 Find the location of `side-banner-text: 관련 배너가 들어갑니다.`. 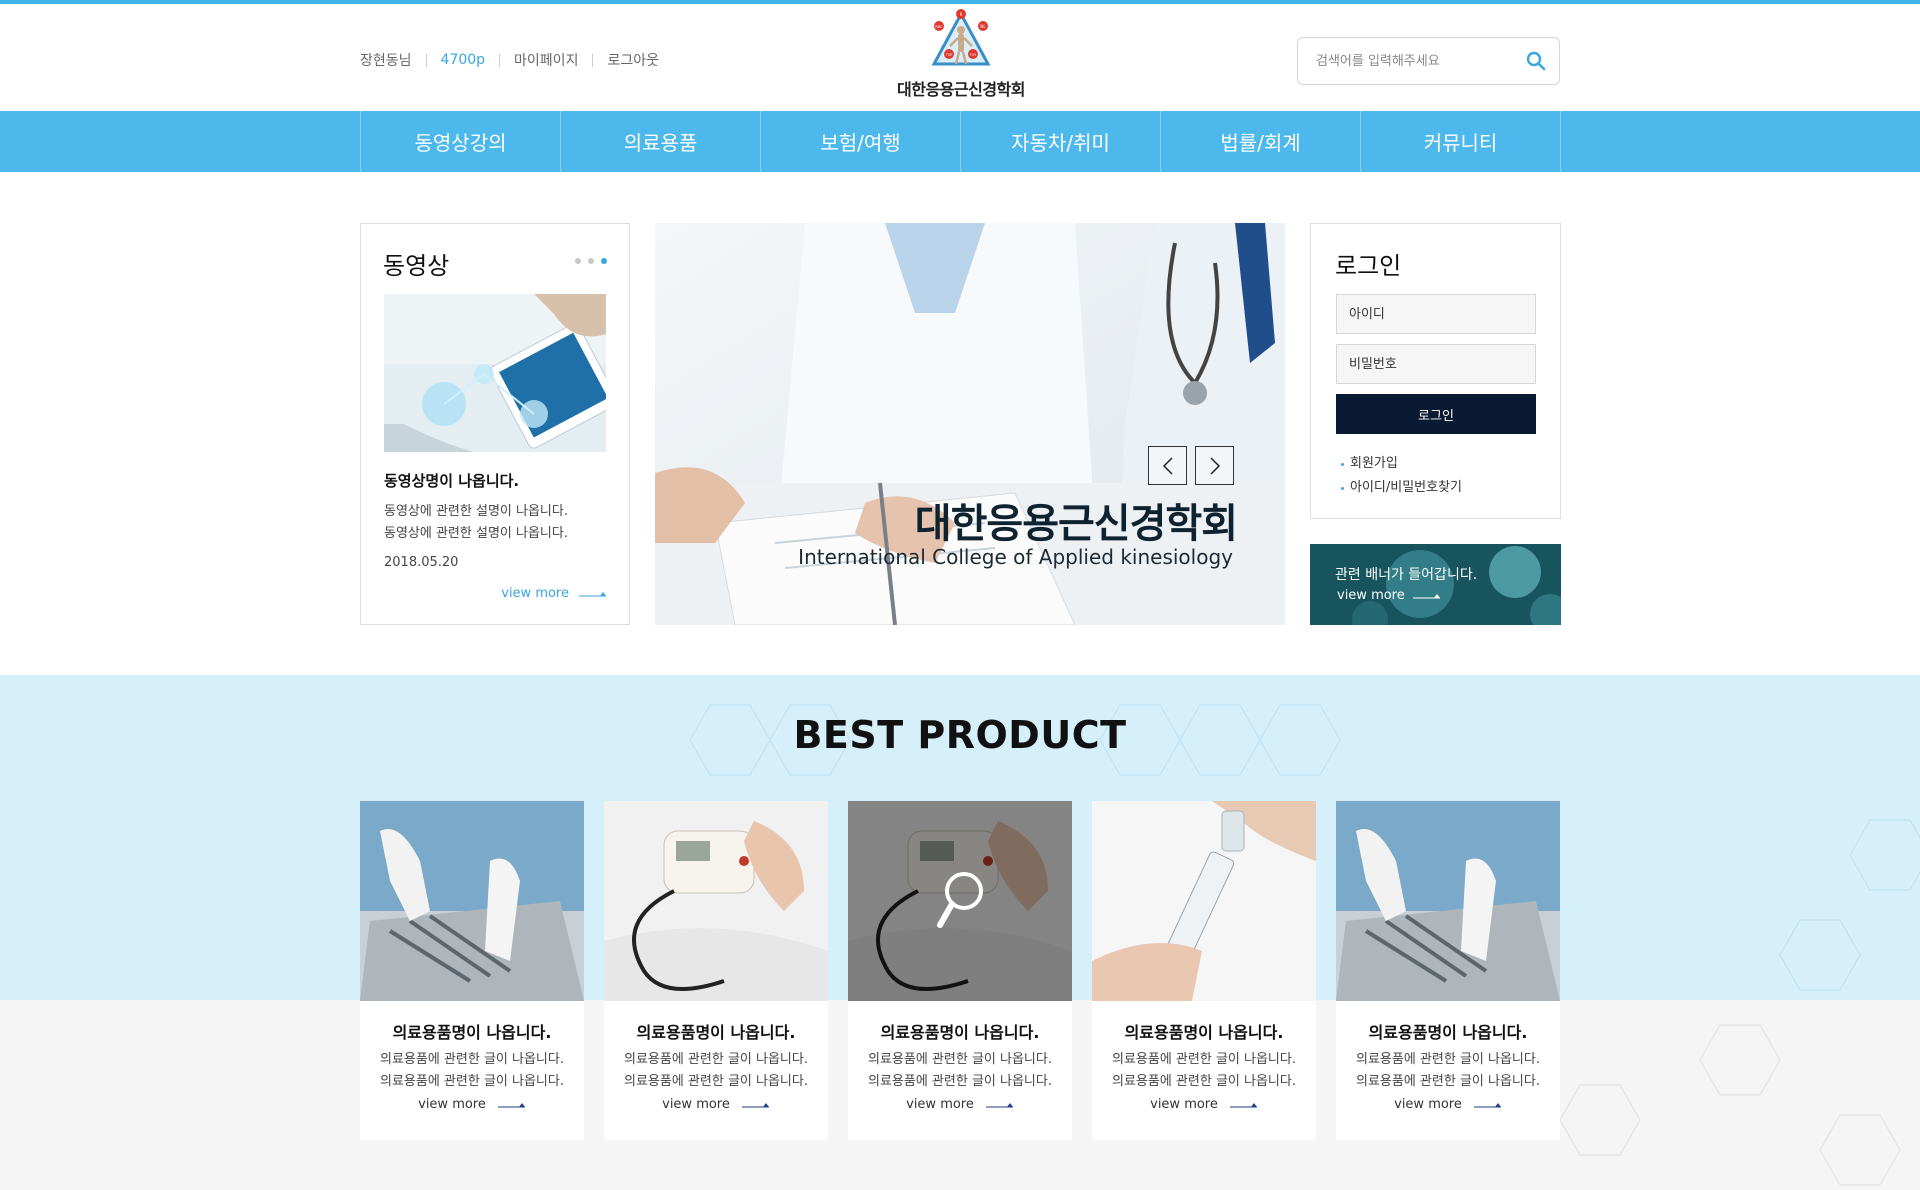

side-banner-text: 관련 배너가 들어갑니다. is located at coordinates (1406, 575).